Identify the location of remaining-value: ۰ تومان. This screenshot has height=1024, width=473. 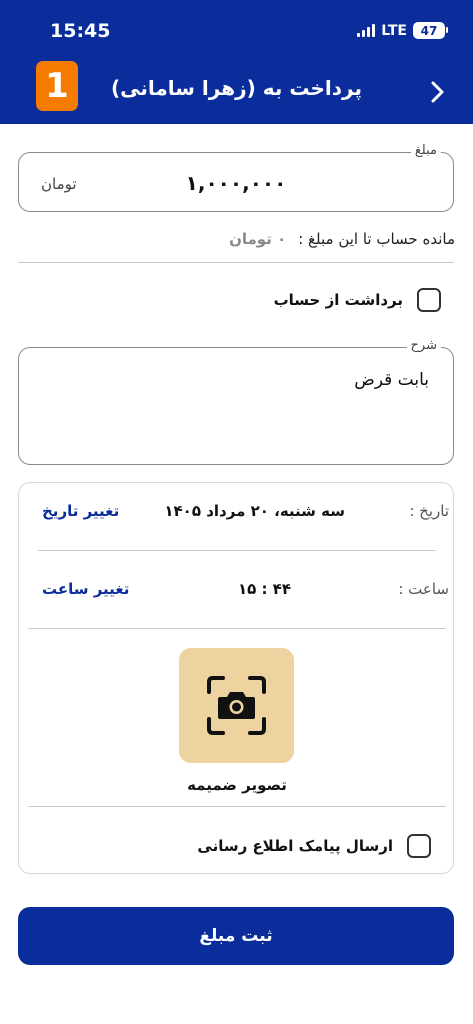
(258, 239).